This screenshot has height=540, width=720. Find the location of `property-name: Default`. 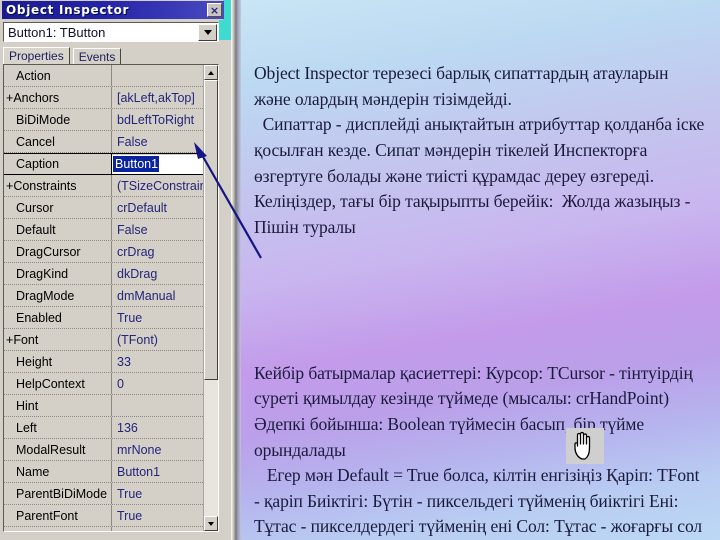

property-name: Default is located at coordinates (58, 229).